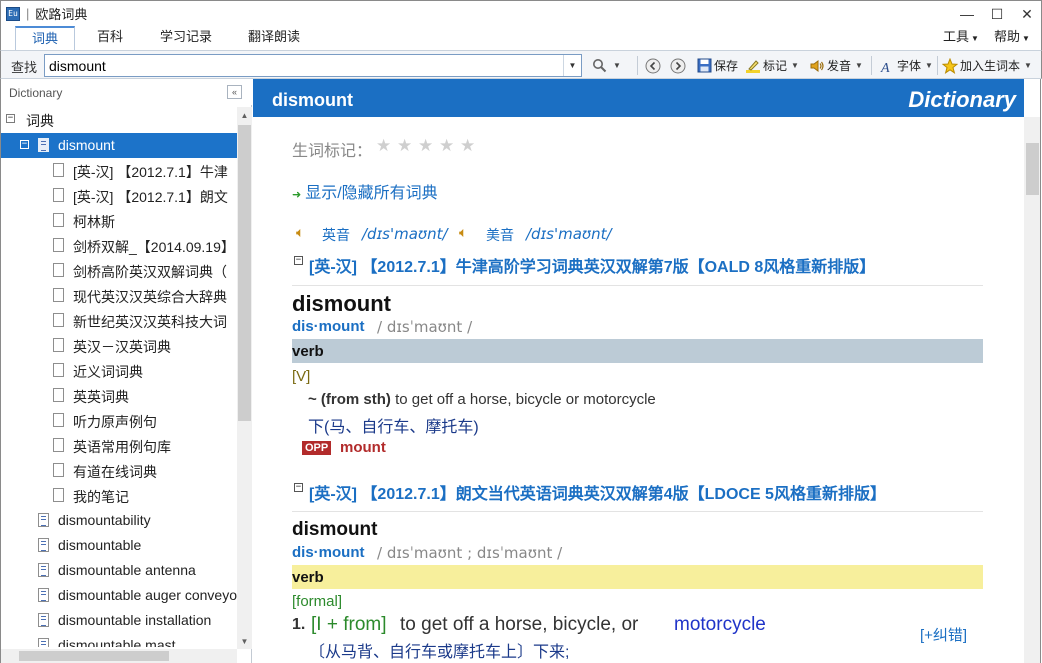 Image resolution: width=1042 pixels, height=663 pixels. Describe the element at coordinates (997, 14) in the screenshot. I see `maximize-button: ☐` at that location.